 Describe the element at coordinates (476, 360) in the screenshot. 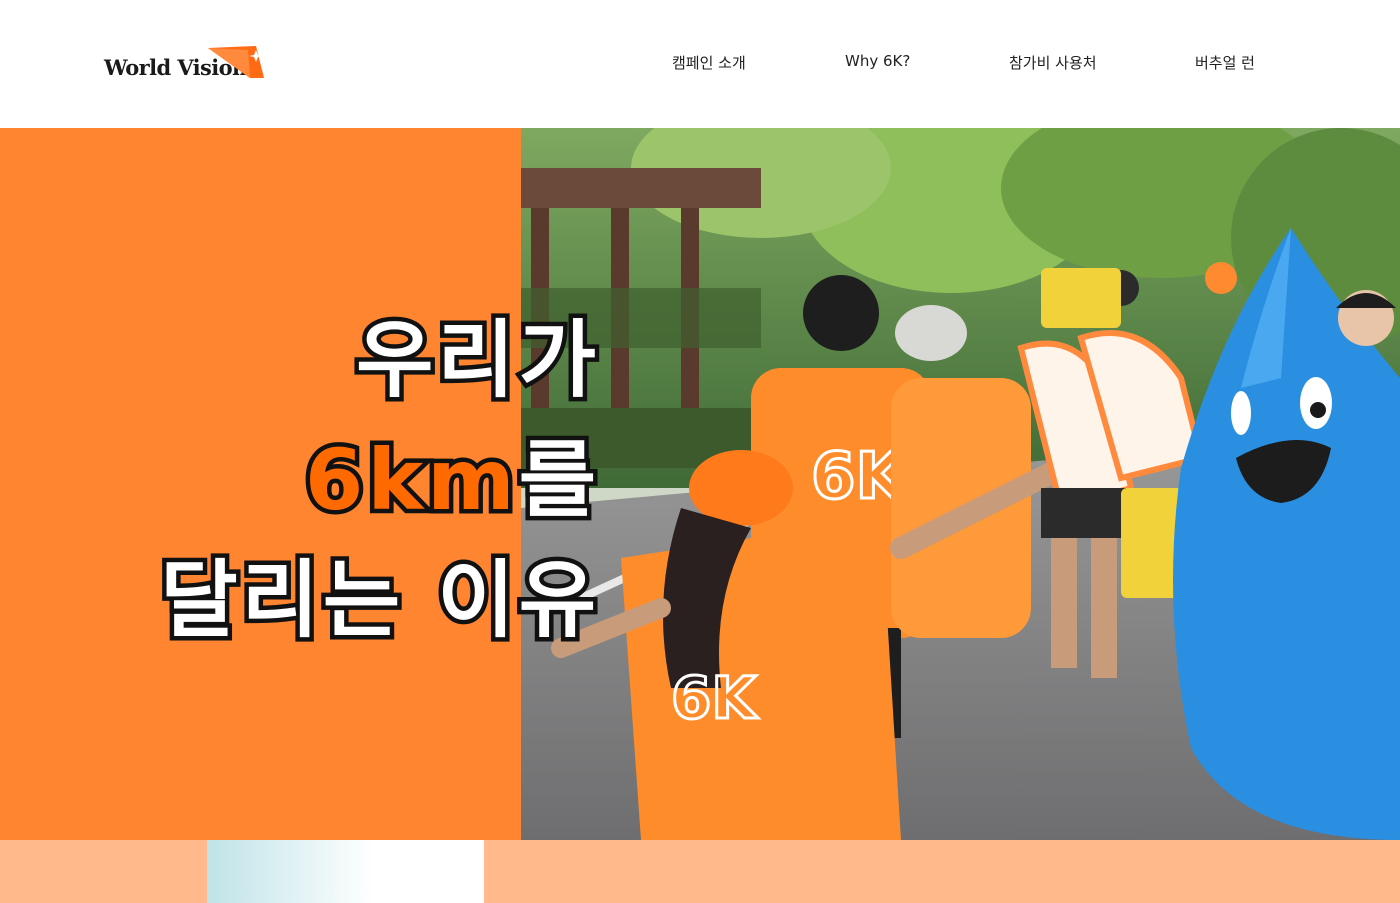

I see `headline-line-1: 우리가` at that location.